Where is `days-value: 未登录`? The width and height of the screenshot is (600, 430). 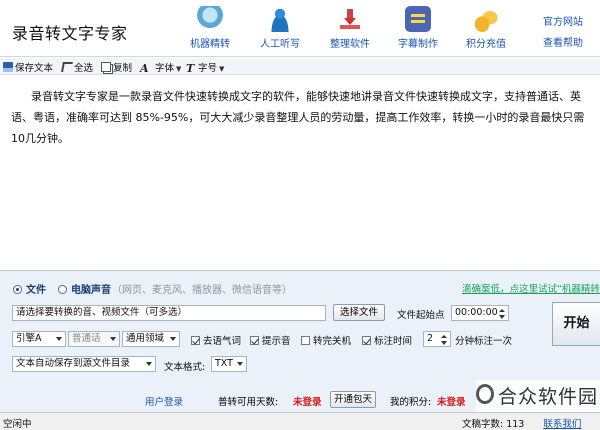
days-value: 未登录 is located at coordinates (307, 402).